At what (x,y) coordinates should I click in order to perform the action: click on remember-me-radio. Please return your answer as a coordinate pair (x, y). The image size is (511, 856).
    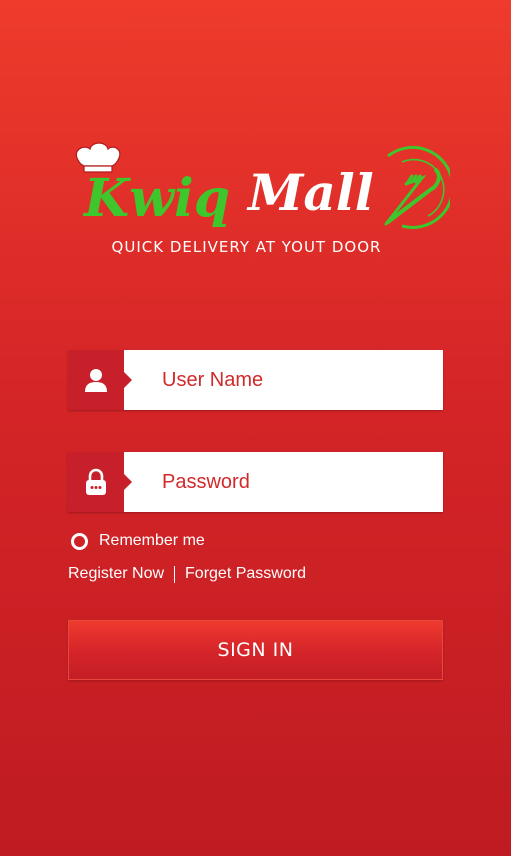
    Looking at the image, I should click on (79, 541).